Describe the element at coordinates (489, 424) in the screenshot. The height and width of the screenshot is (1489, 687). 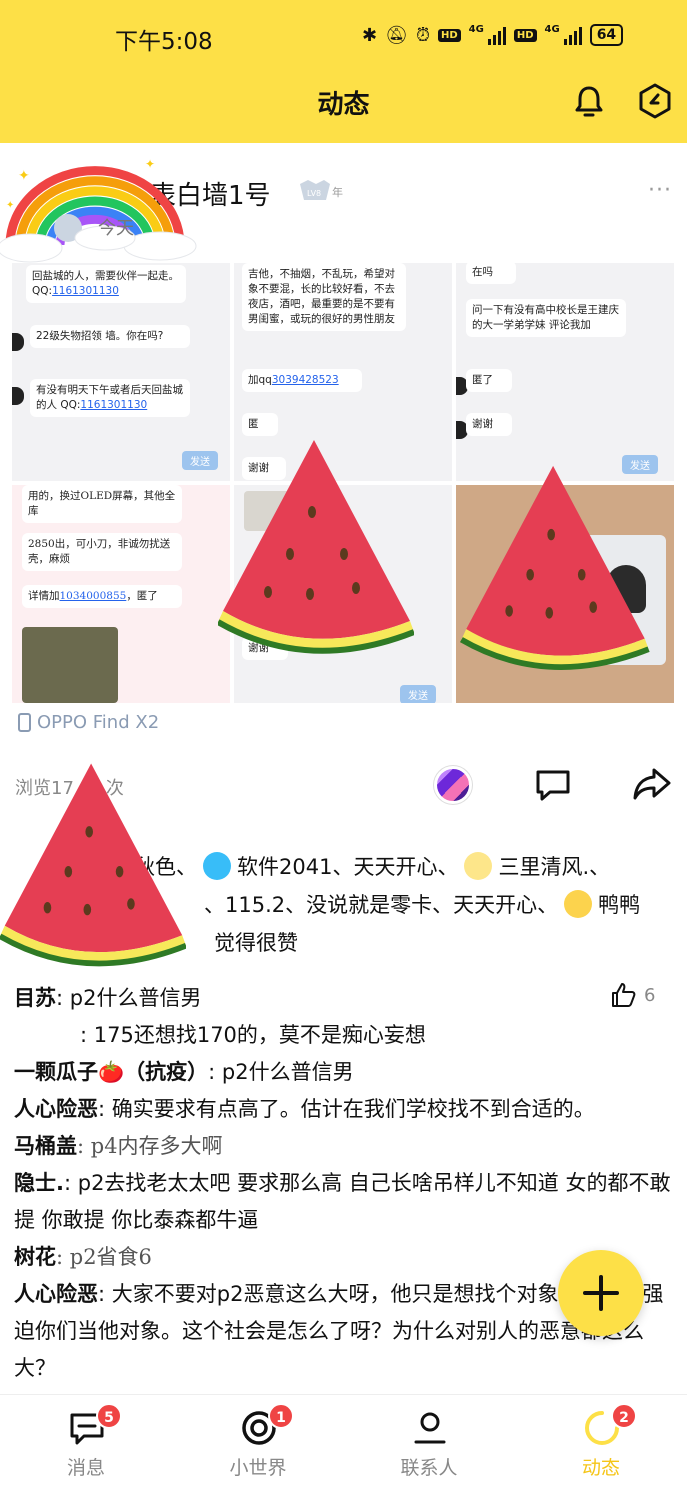
I see `chat-bubble: 谢谢` at that location.